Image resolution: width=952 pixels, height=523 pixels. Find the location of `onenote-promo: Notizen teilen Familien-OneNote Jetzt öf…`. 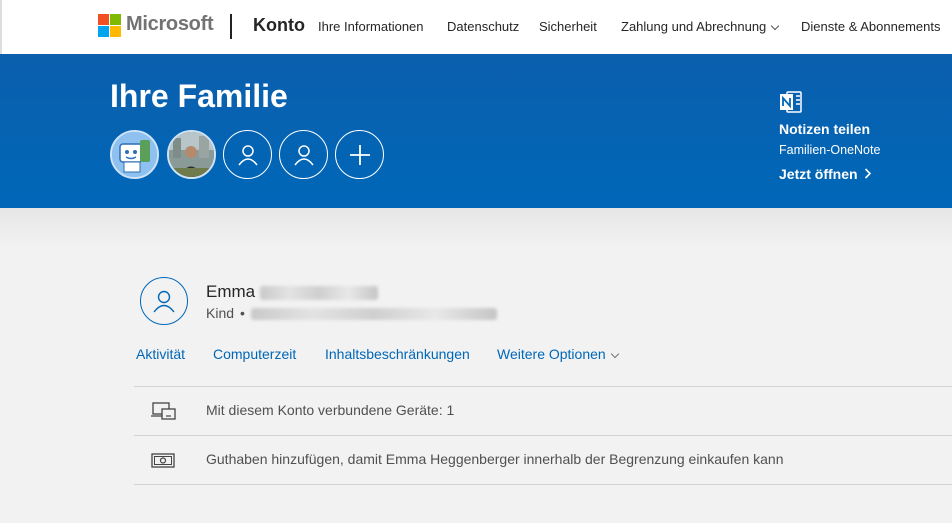

onenote-promo: Notizen teilen Familien-OneNote Jetzt öf… is located at coordinates (829, 136).